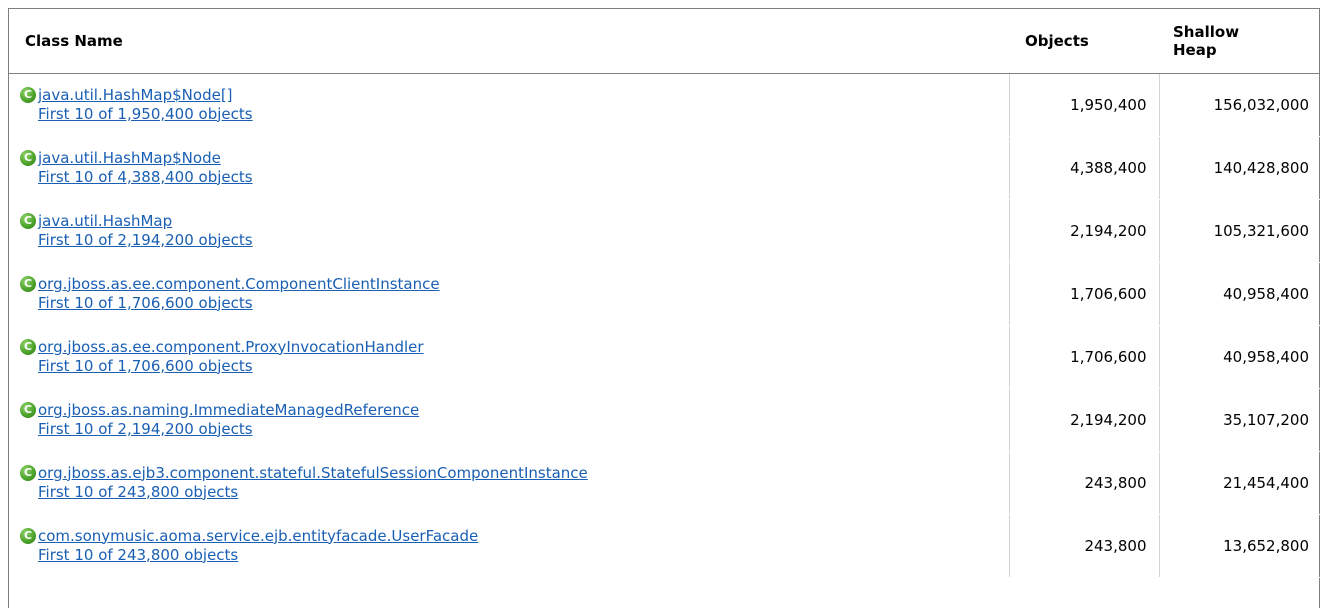 This screenshot has height=608, width=1328. I want to click on column-header-objects: Objects, so click(1084, 41).